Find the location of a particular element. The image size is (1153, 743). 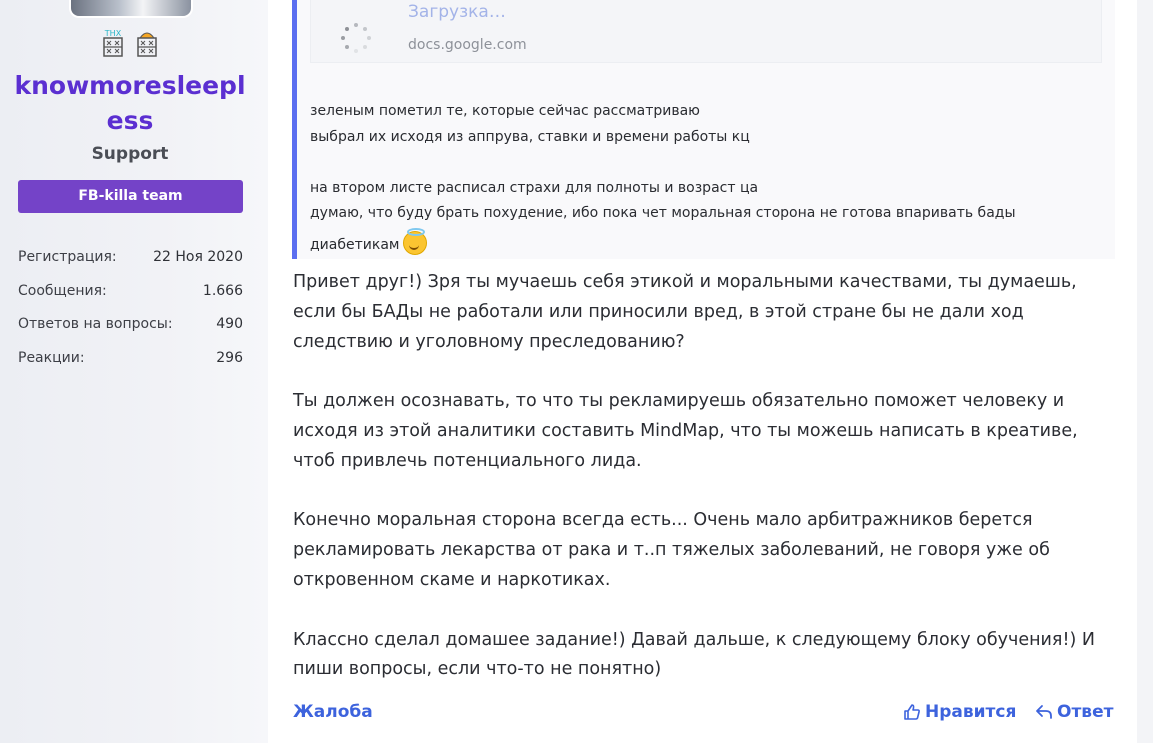

stat-value: 296 is located at coordinates (229, 357).